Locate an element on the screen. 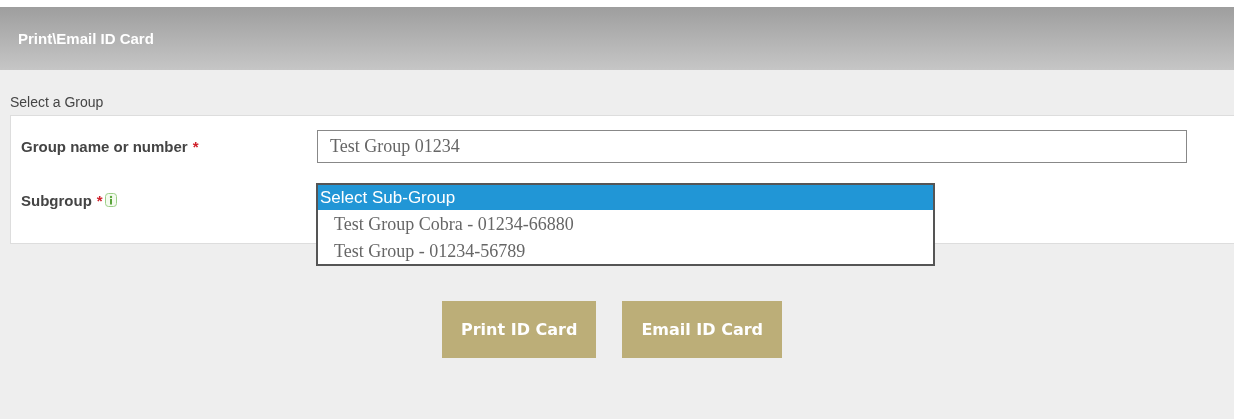 This screenshot has width=1234, height=419. listbox-option: Test Group - 01234-56789 is located at coordinates (625, 250).